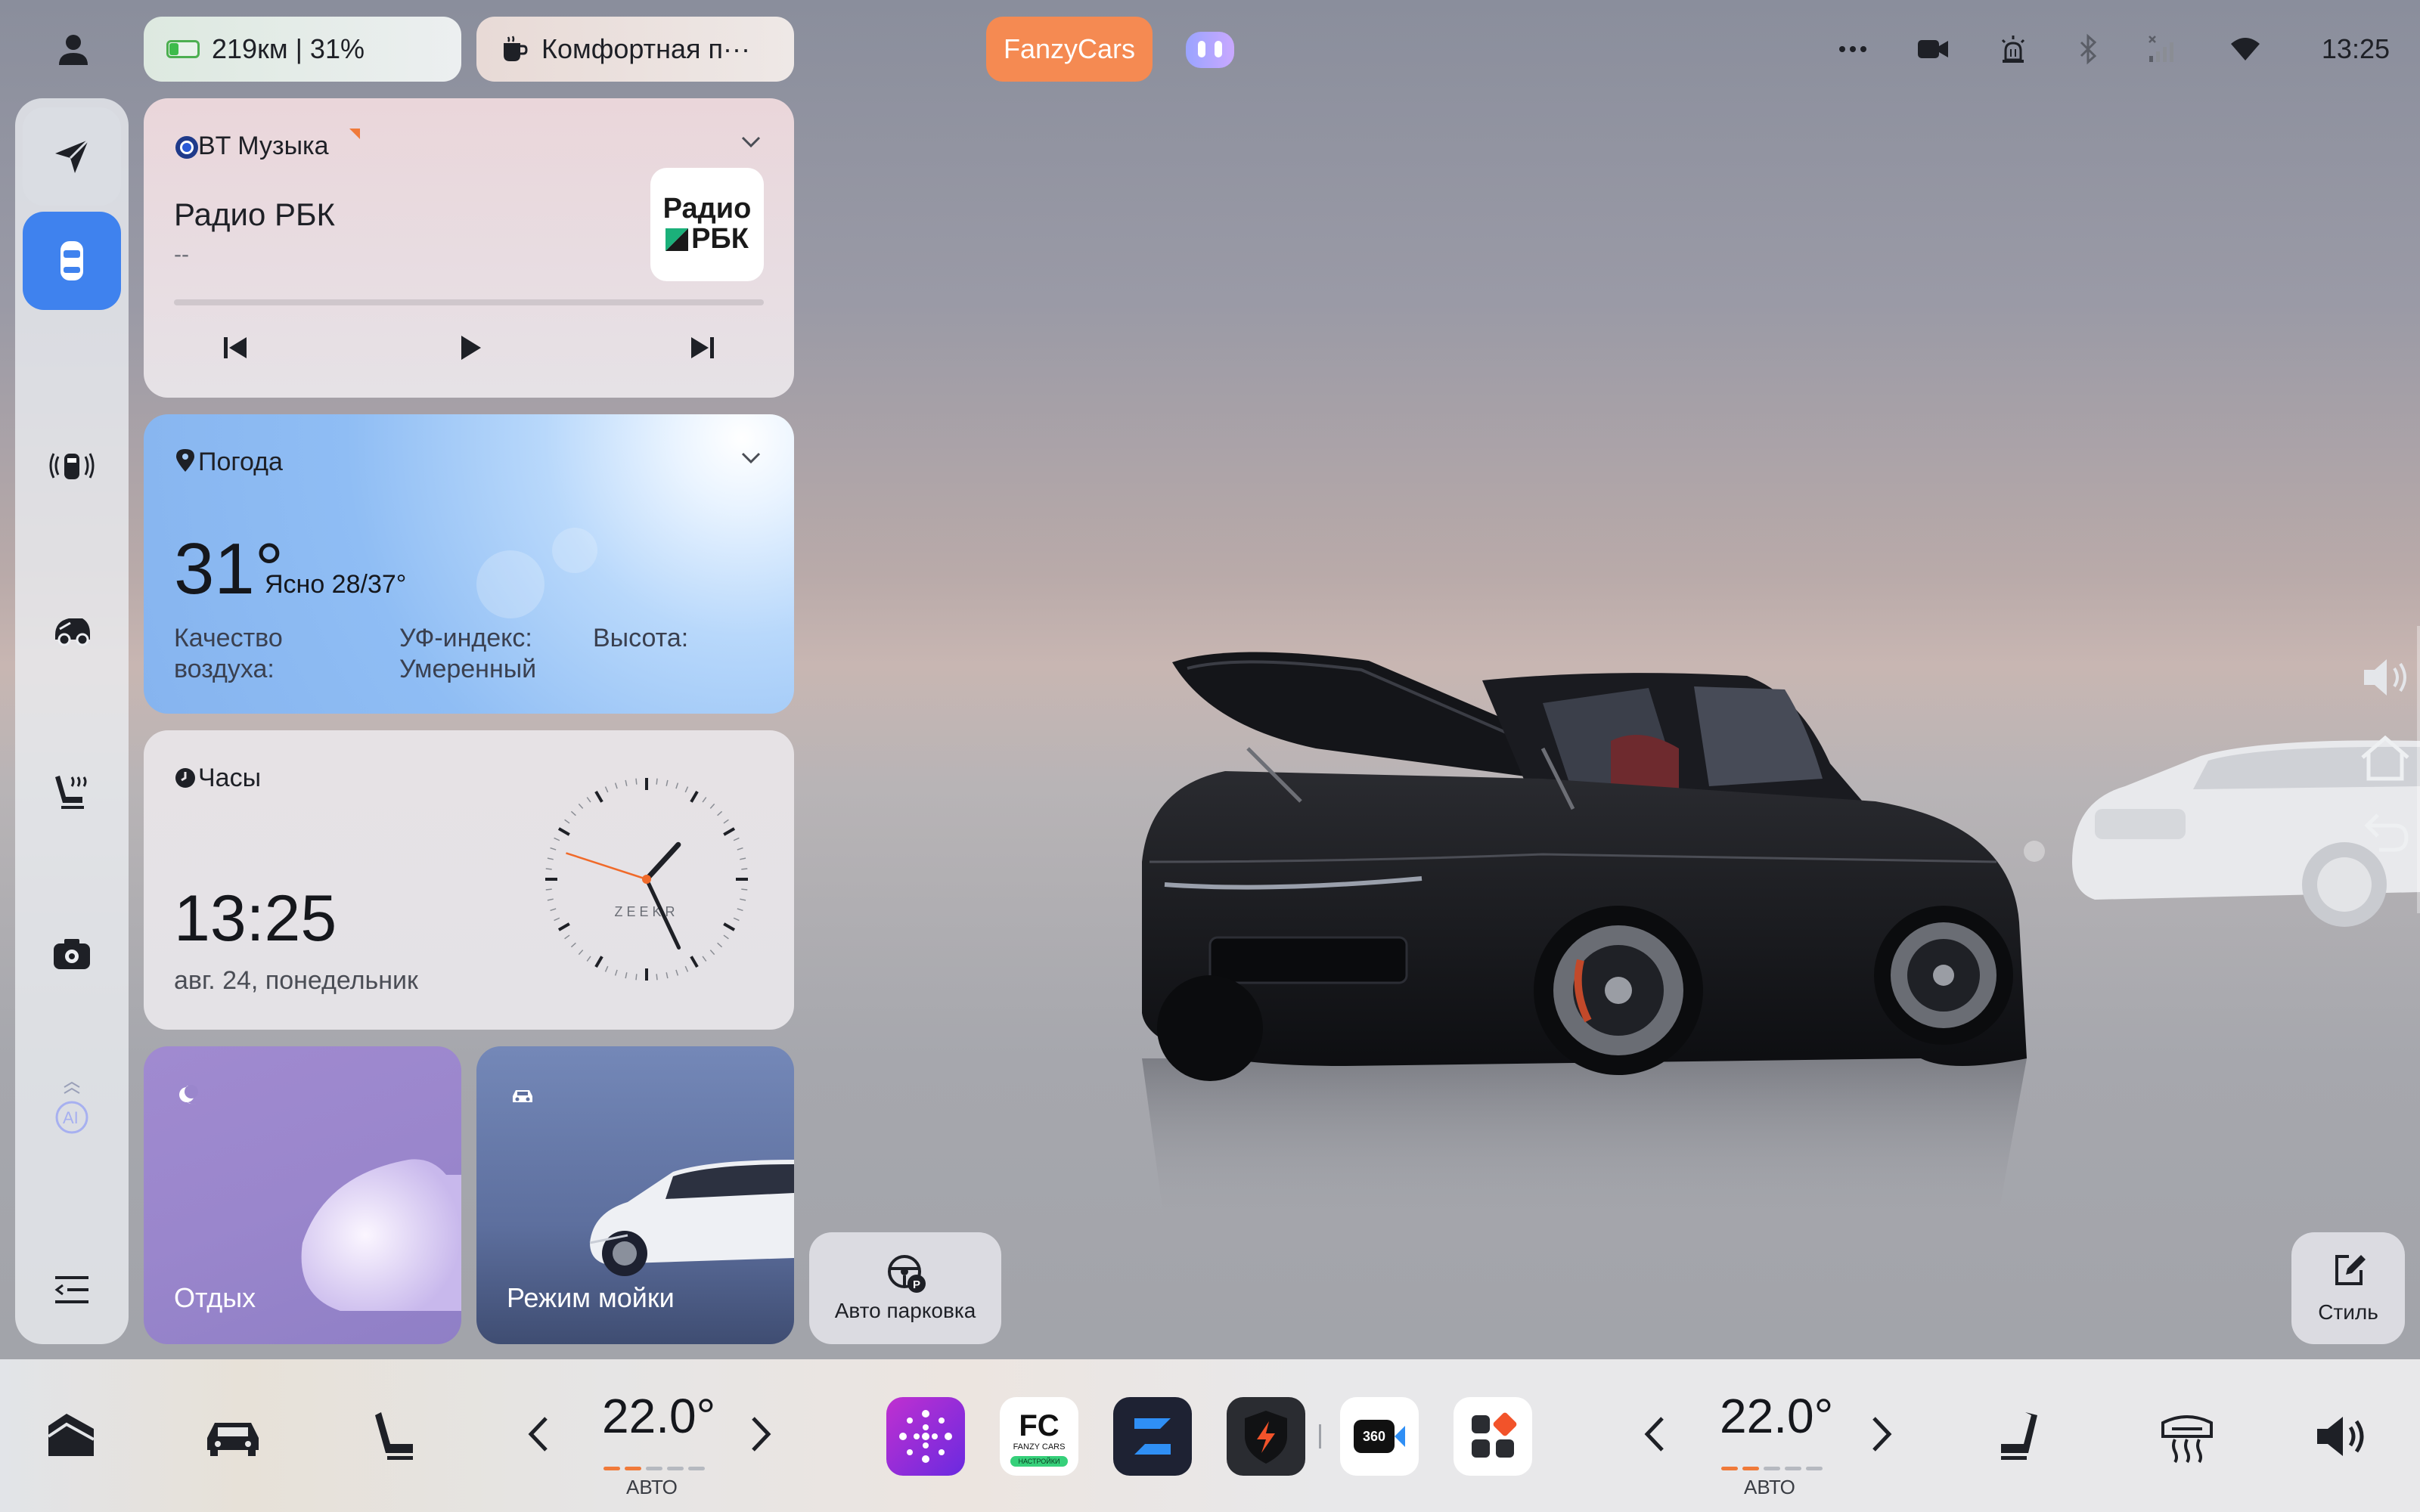 This screenshot has height=1512, width=2420. What do you see at coordinates (469, 248) in the screenshot?
I see `music-card: BT Музыка Радио РБК -- Радио РБК` at bounding box center [469, 248].